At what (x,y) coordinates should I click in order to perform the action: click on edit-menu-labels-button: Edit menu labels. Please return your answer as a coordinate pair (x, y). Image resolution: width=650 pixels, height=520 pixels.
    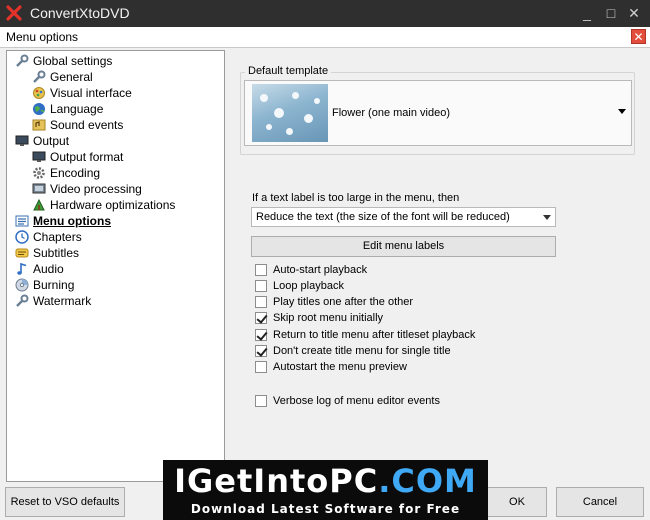
    Looking at the image, I should click on (403, 246).